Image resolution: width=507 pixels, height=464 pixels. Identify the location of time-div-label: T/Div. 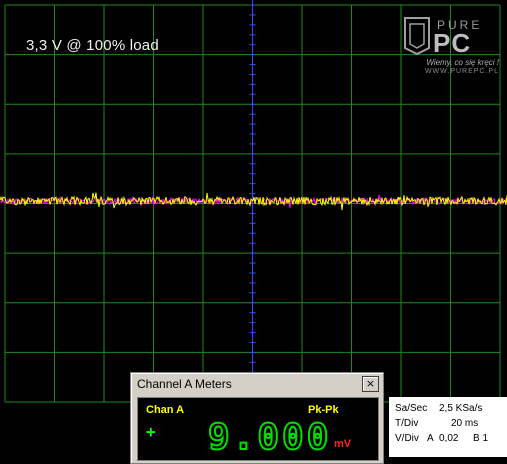
(407, 423).